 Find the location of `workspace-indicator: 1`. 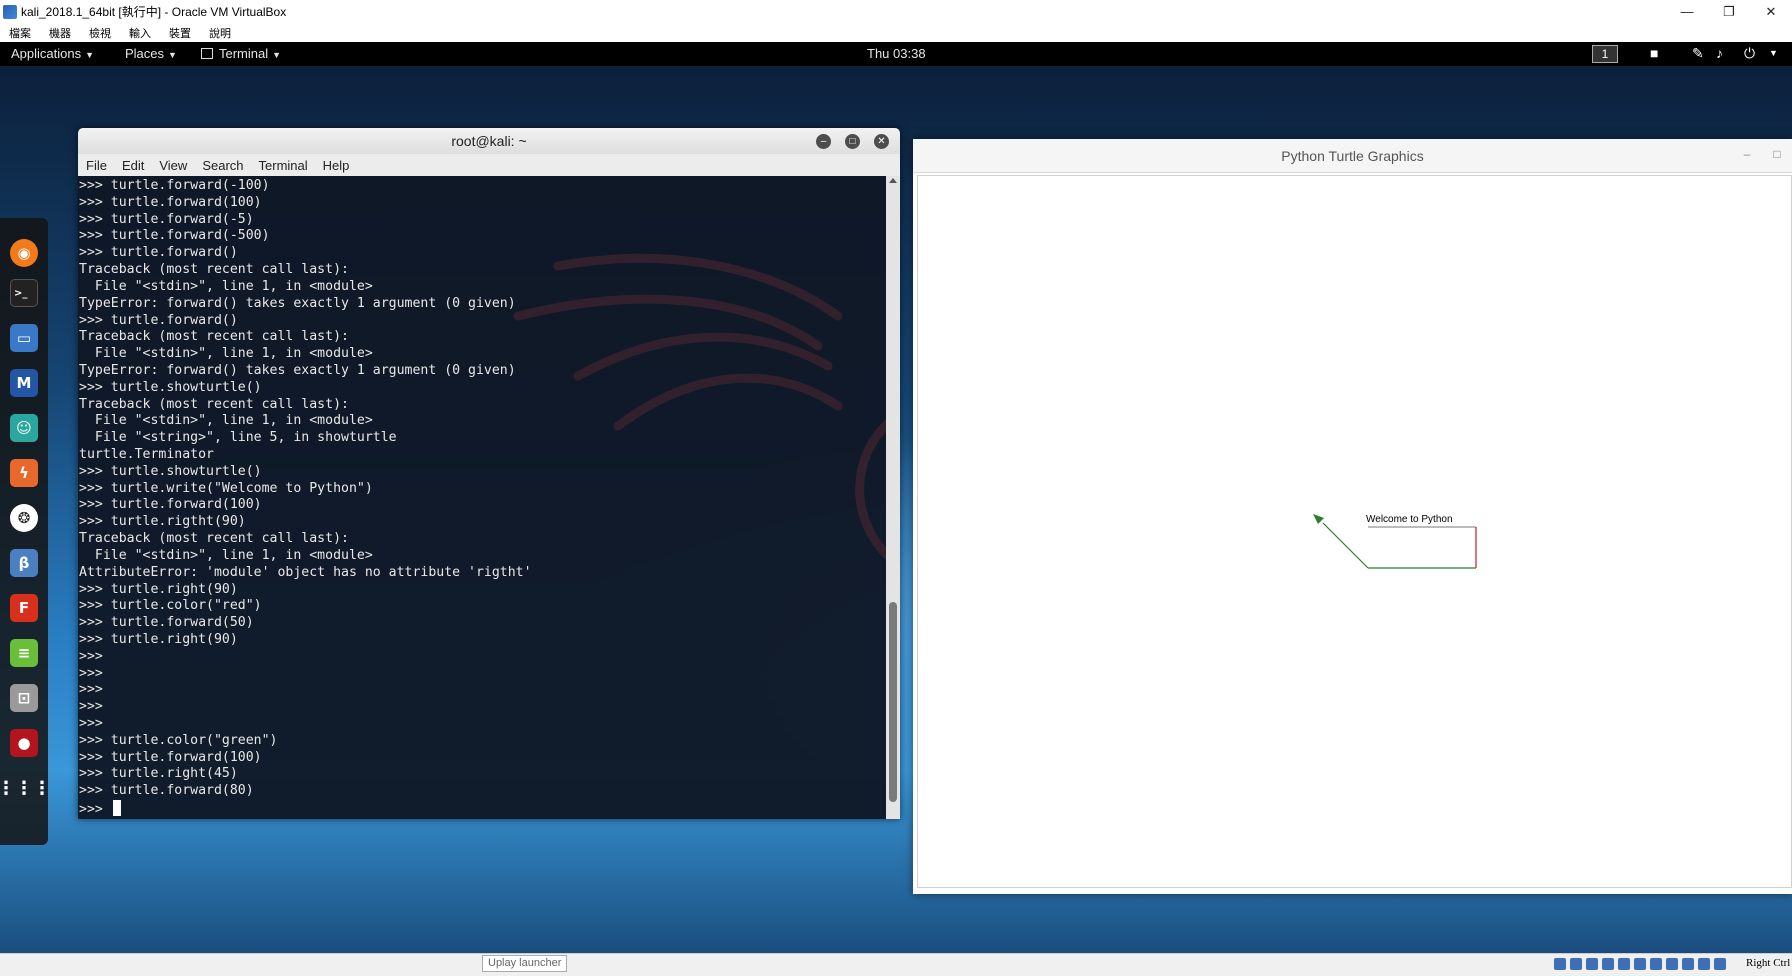

workspace-indicator: 1 is located at coordinates (1605, 54).